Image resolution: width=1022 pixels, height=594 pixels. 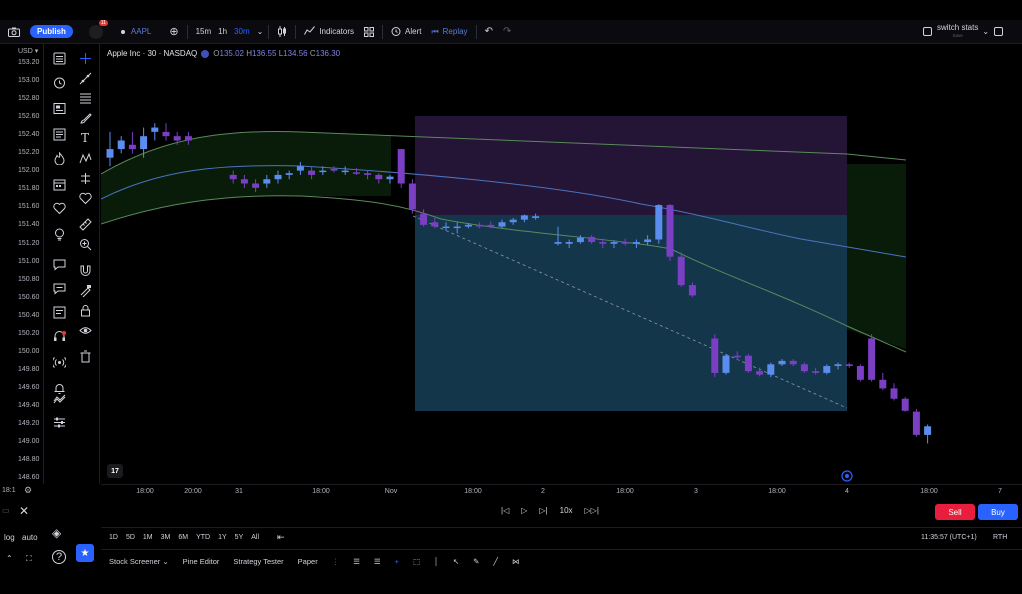 I want to click on alert-button: Alert, so click(x=406, y=32).